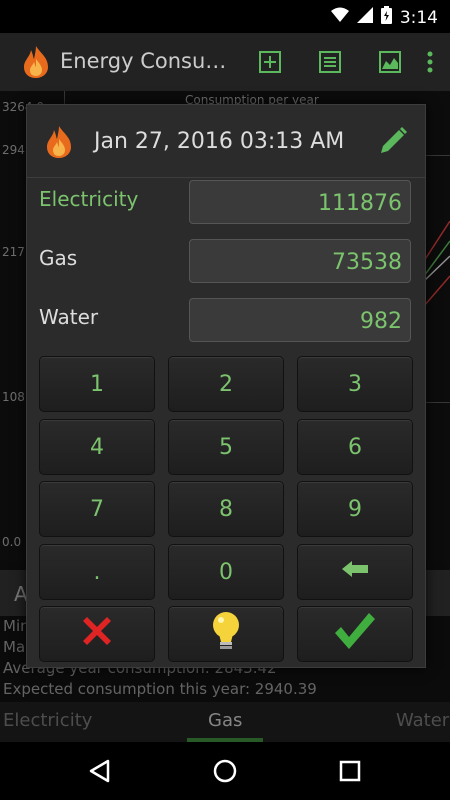  What do you see at coordinates (367, 262) in the screenshot?
I see `gas-value: 73538` at bounding box center [367, 262].